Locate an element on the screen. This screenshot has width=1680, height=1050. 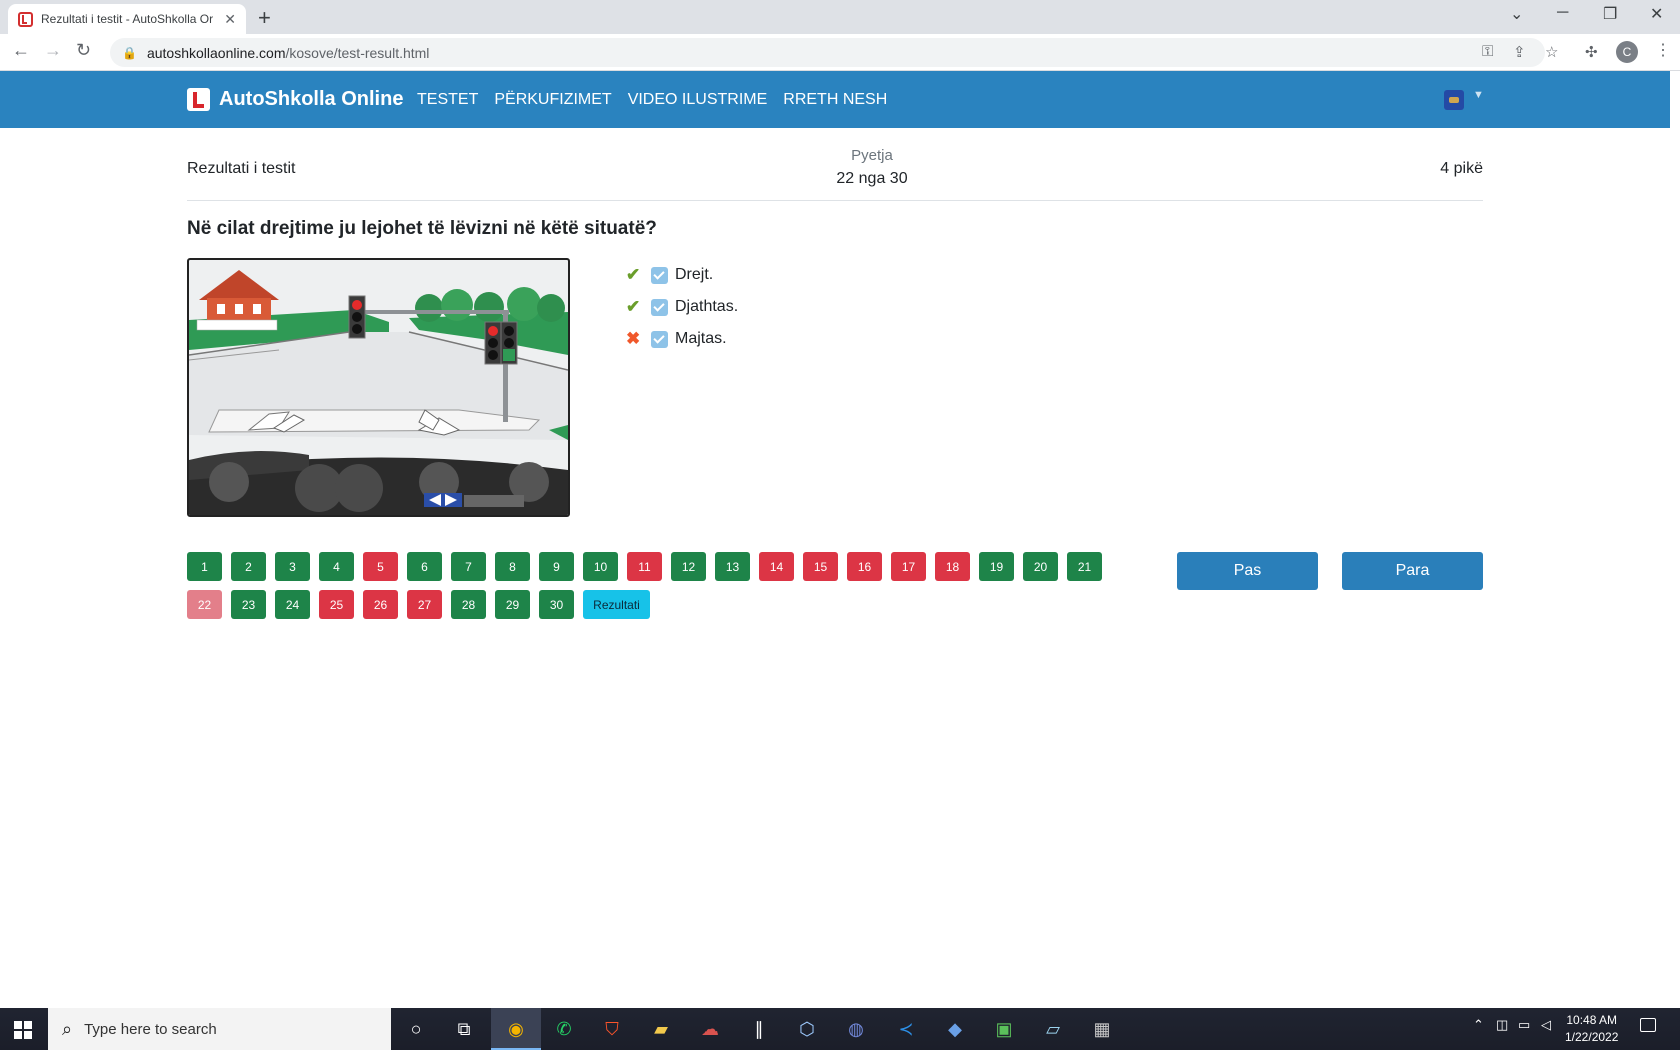
tray-chevron-icon: ⌃ is located at coordinates (1478, 1025).